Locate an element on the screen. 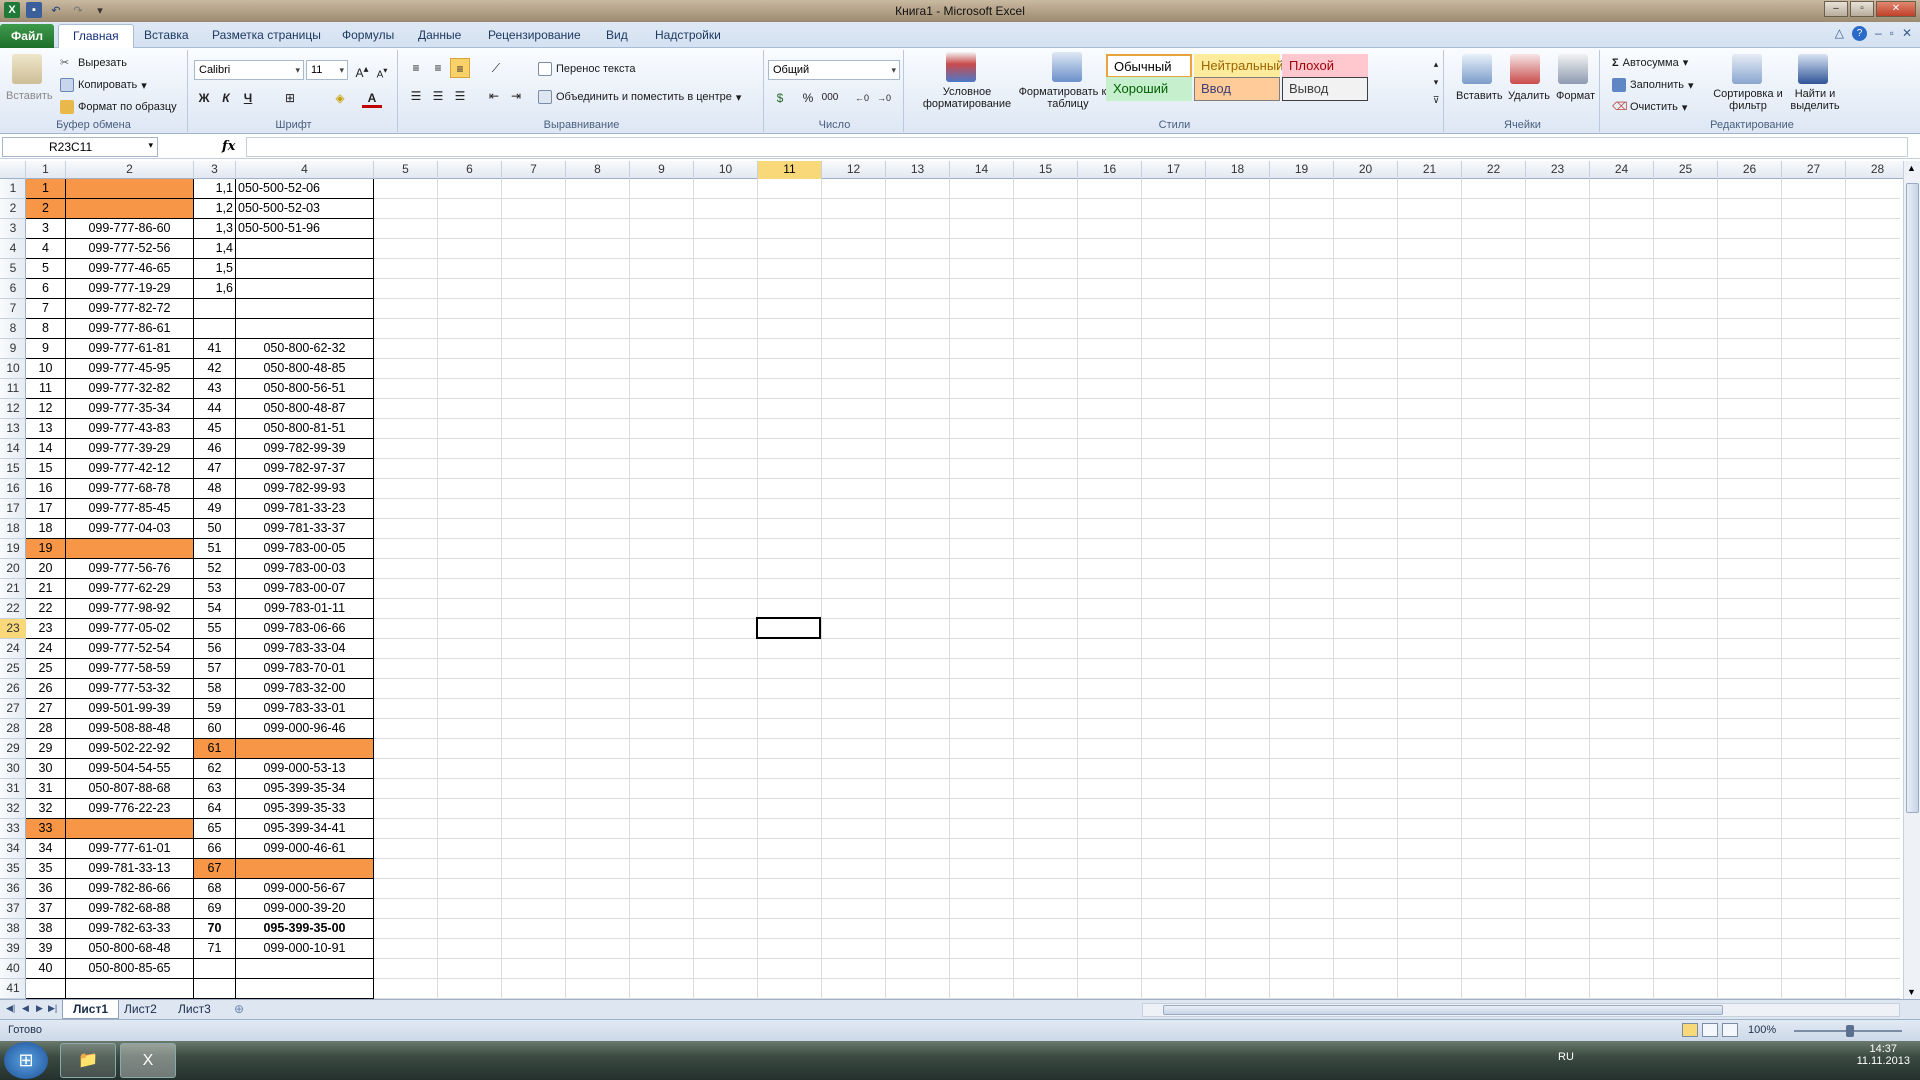 The image size is (1920, 1080). tab-page-layout: Разметка страницы is located at coordinates (266, 35).